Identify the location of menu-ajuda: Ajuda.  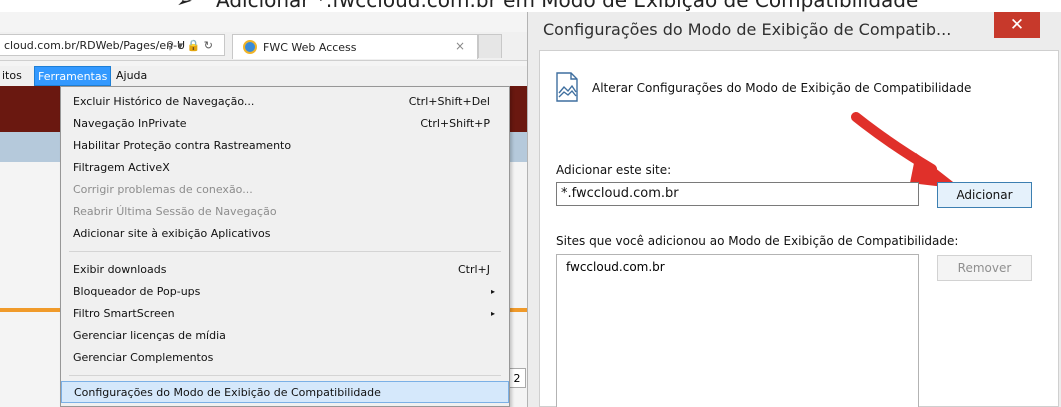
(131, 75).